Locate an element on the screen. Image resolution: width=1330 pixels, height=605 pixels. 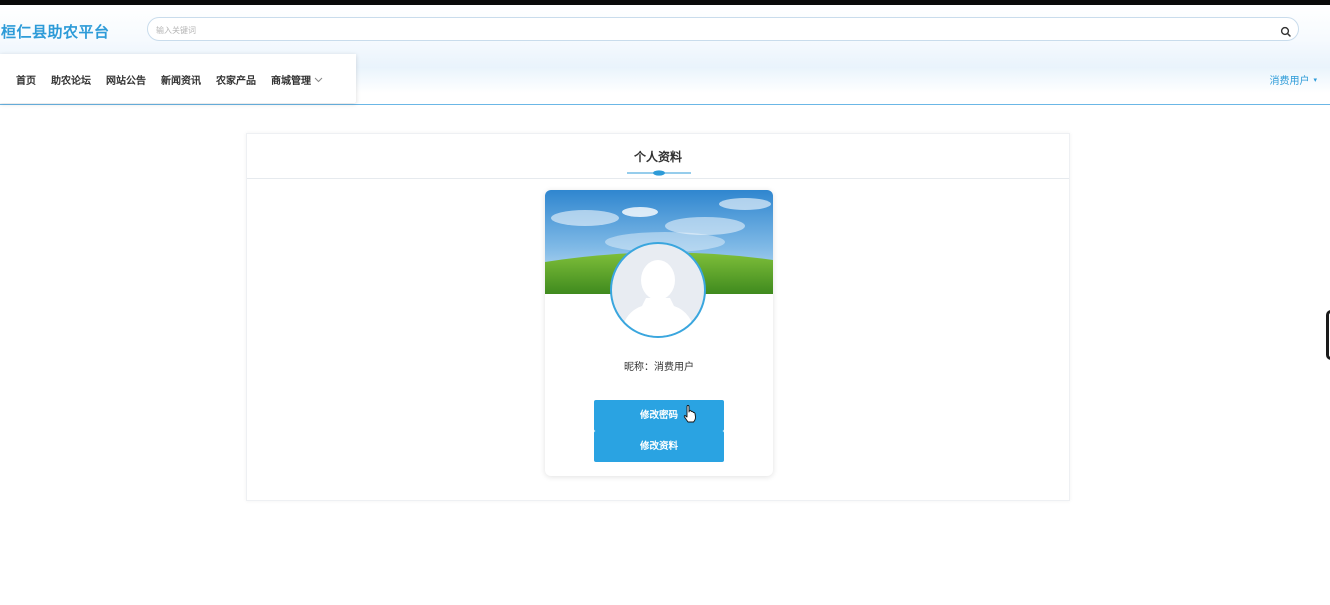
search-bar is located at coordinates (723, 29).